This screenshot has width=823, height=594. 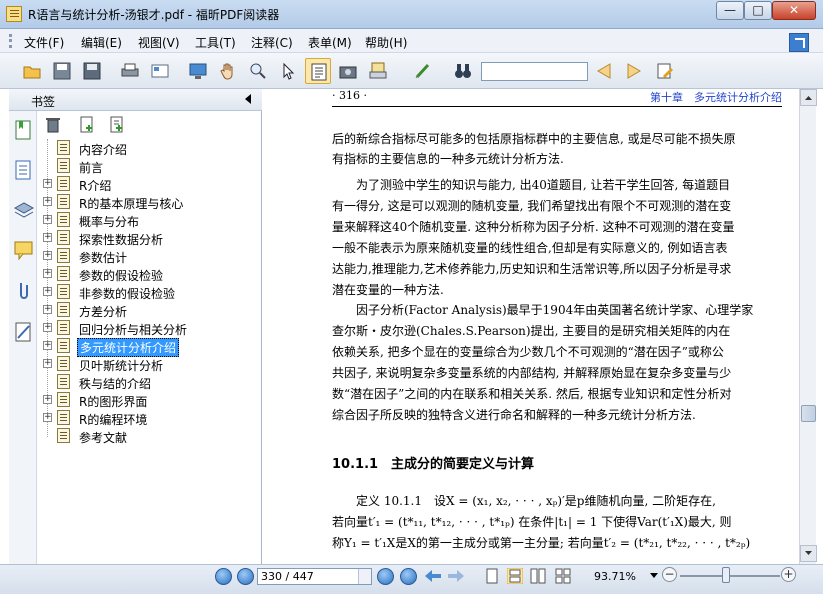 What do you see at coordinates (149, 418) in the screenshot?
I see `bookmark-item: + R的编程环境` at bounding box center [149, 418].